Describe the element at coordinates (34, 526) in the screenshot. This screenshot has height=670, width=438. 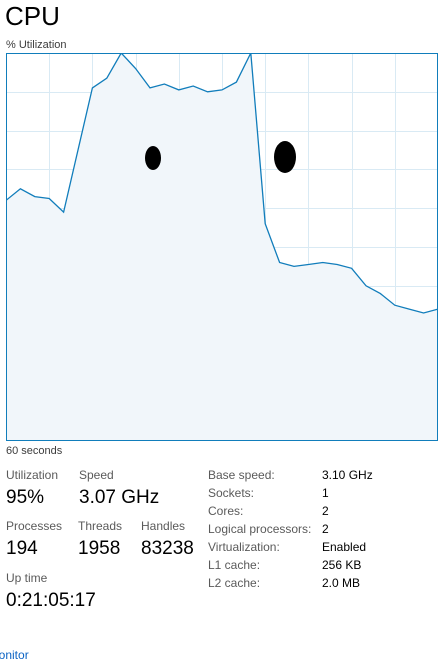
I see `processes-label: Processes` at that location.